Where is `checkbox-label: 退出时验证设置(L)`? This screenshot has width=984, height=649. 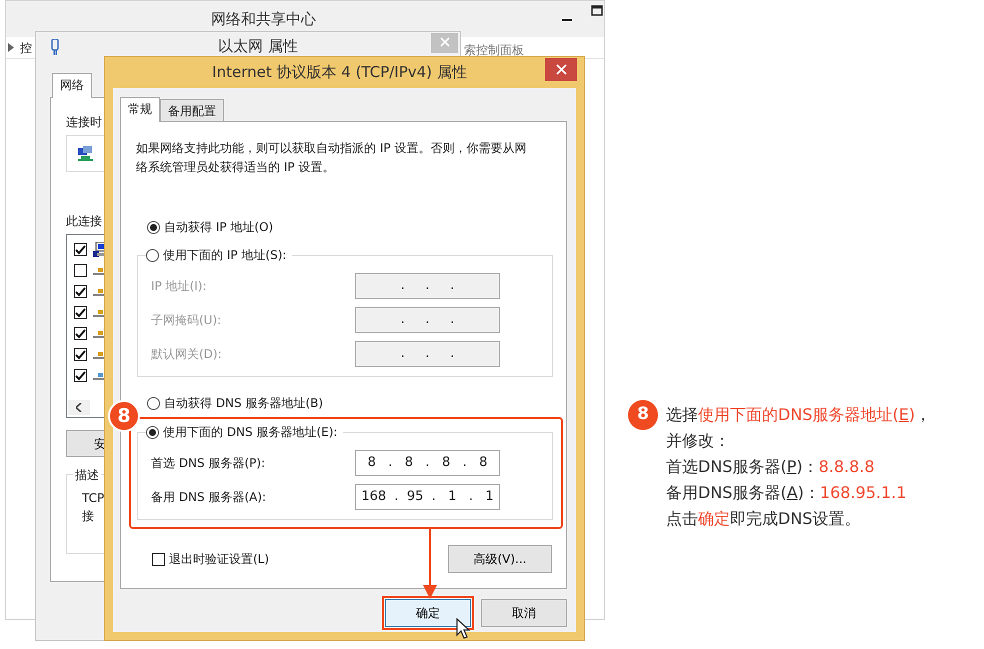
checkbox-label: 退出时验证设置(L) is located at coordinates (219, 559).